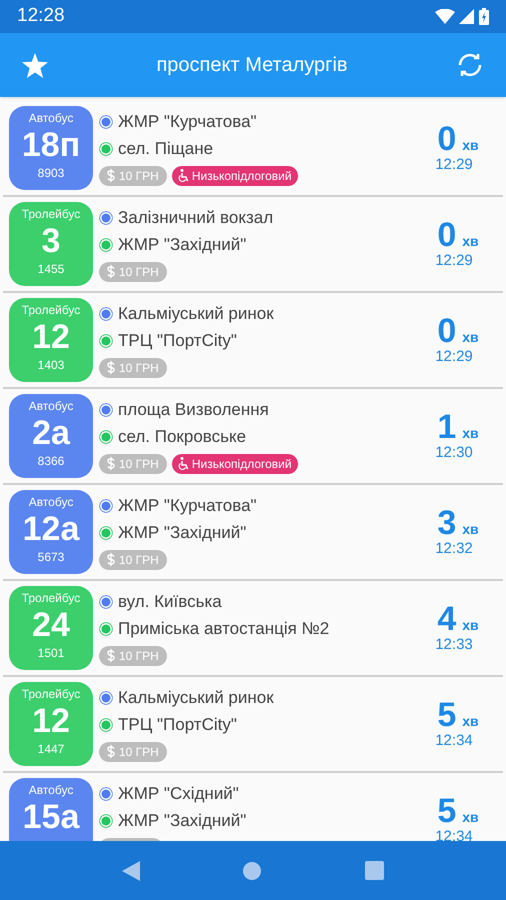 Image resolution: width=506 pixels, height=900 pixels. Describe the element at coordinates (252, 871) in the screenshot. I see `home-icon` at that location.